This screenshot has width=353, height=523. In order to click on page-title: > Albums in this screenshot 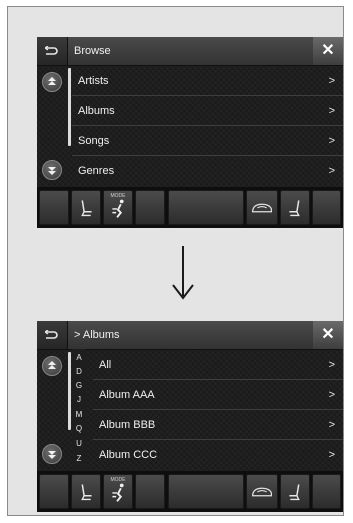, I will do `click(97, 335)`.